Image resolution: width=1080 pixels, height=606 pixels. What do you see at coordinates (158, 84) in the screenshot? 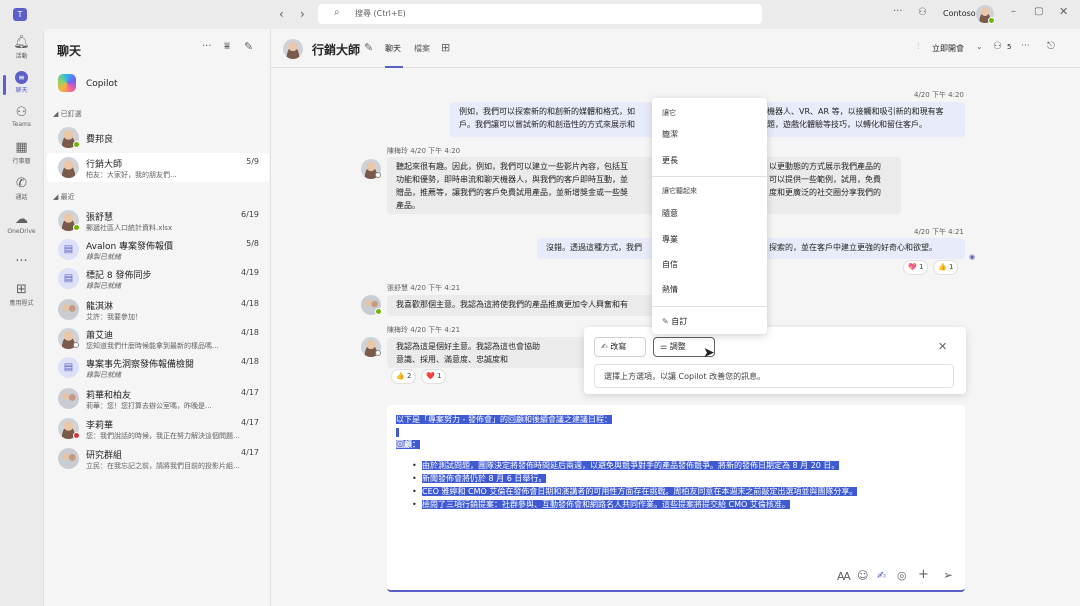
I see `copilot-chat-item: Copilot` at bounding box center [158, 84].